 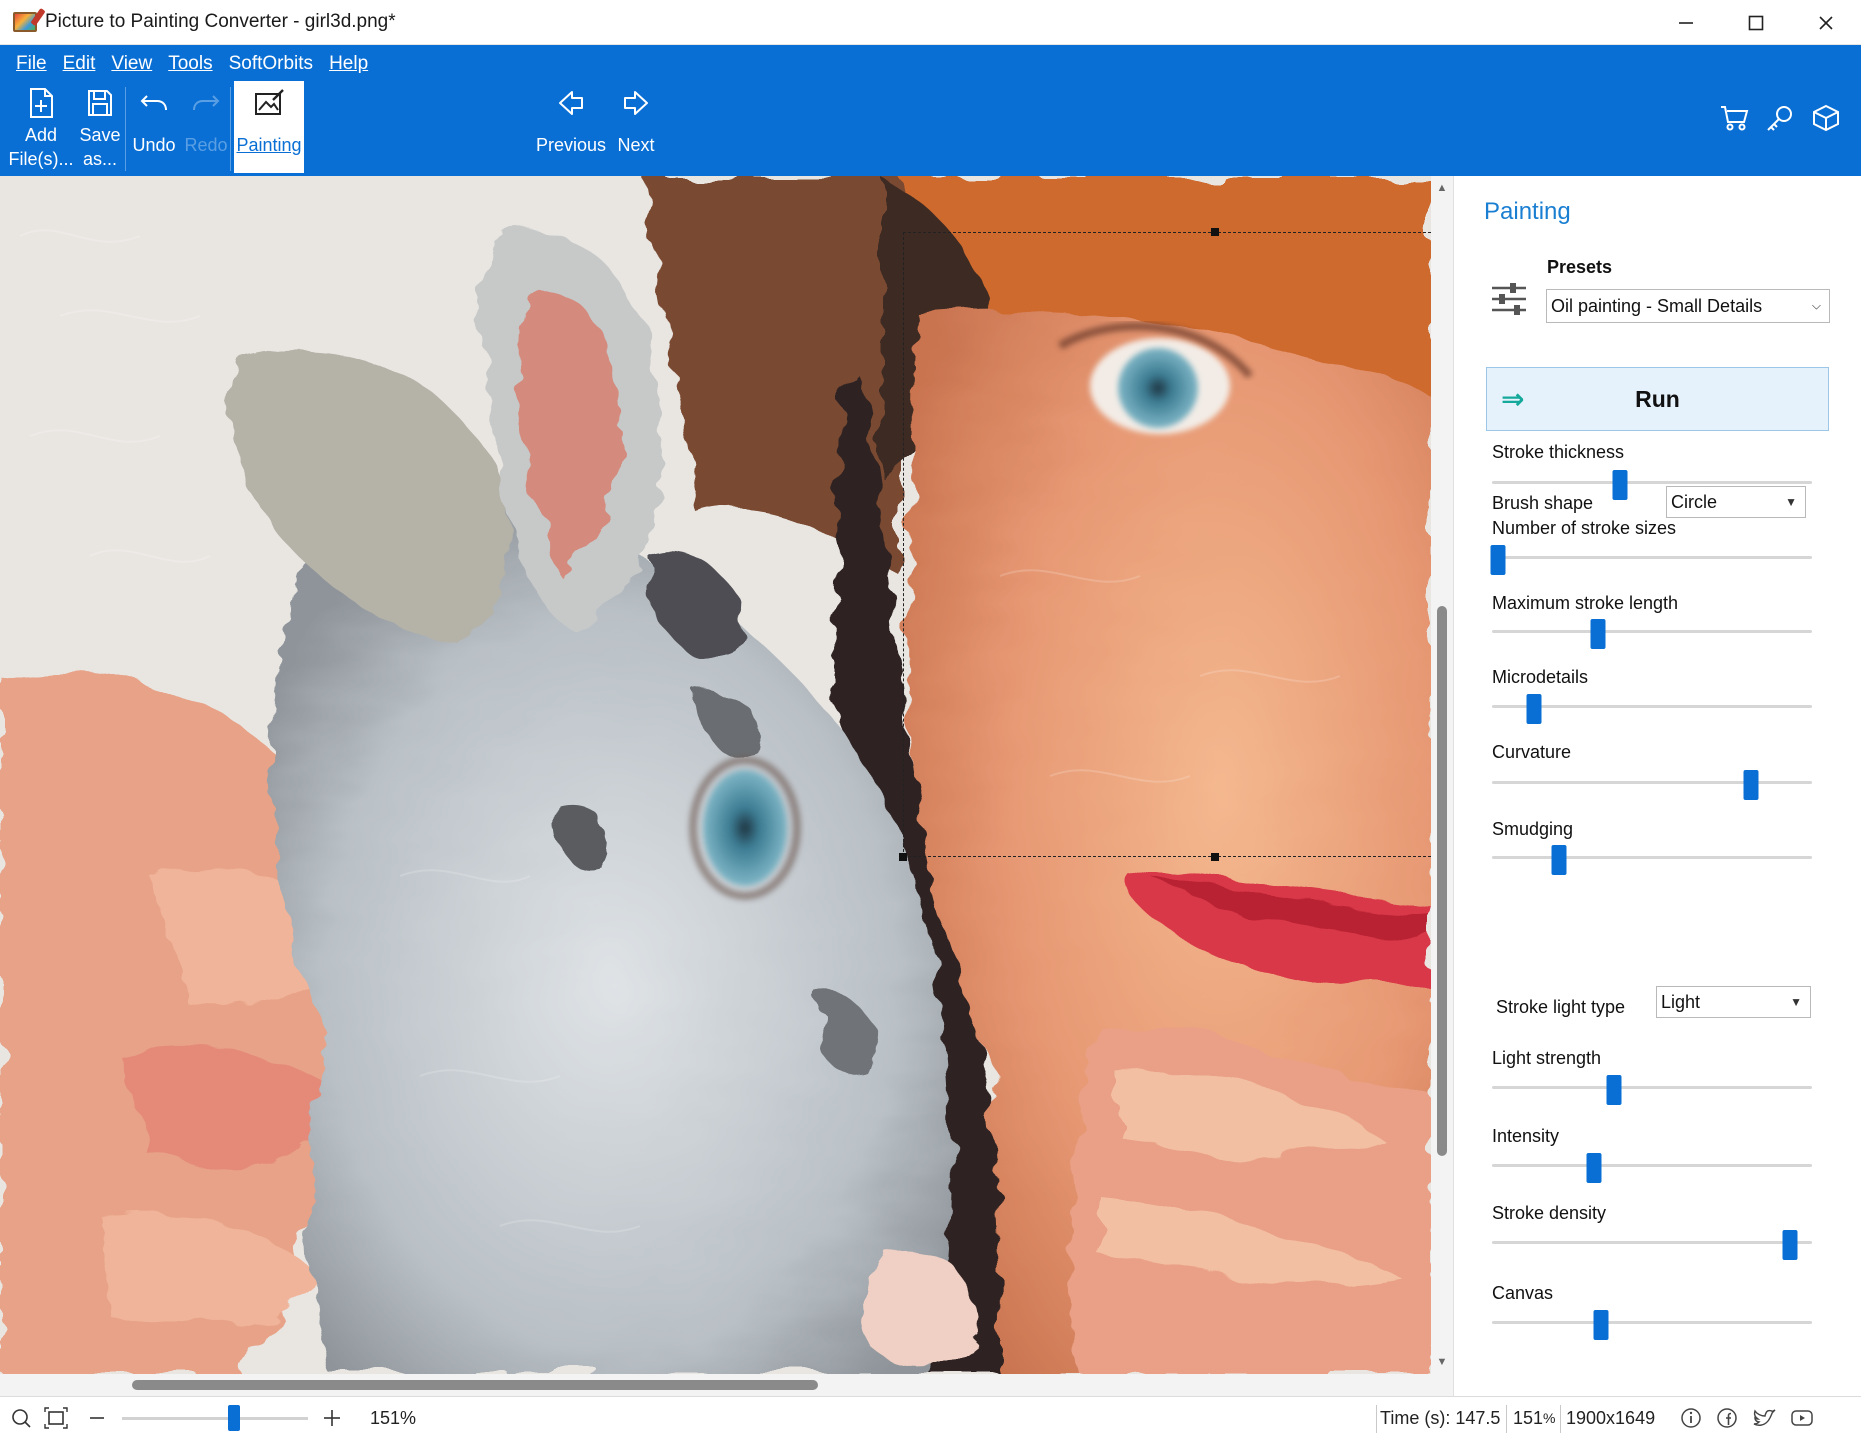 I want to click on presets-label: Presets, so click(x=1580, y=267).